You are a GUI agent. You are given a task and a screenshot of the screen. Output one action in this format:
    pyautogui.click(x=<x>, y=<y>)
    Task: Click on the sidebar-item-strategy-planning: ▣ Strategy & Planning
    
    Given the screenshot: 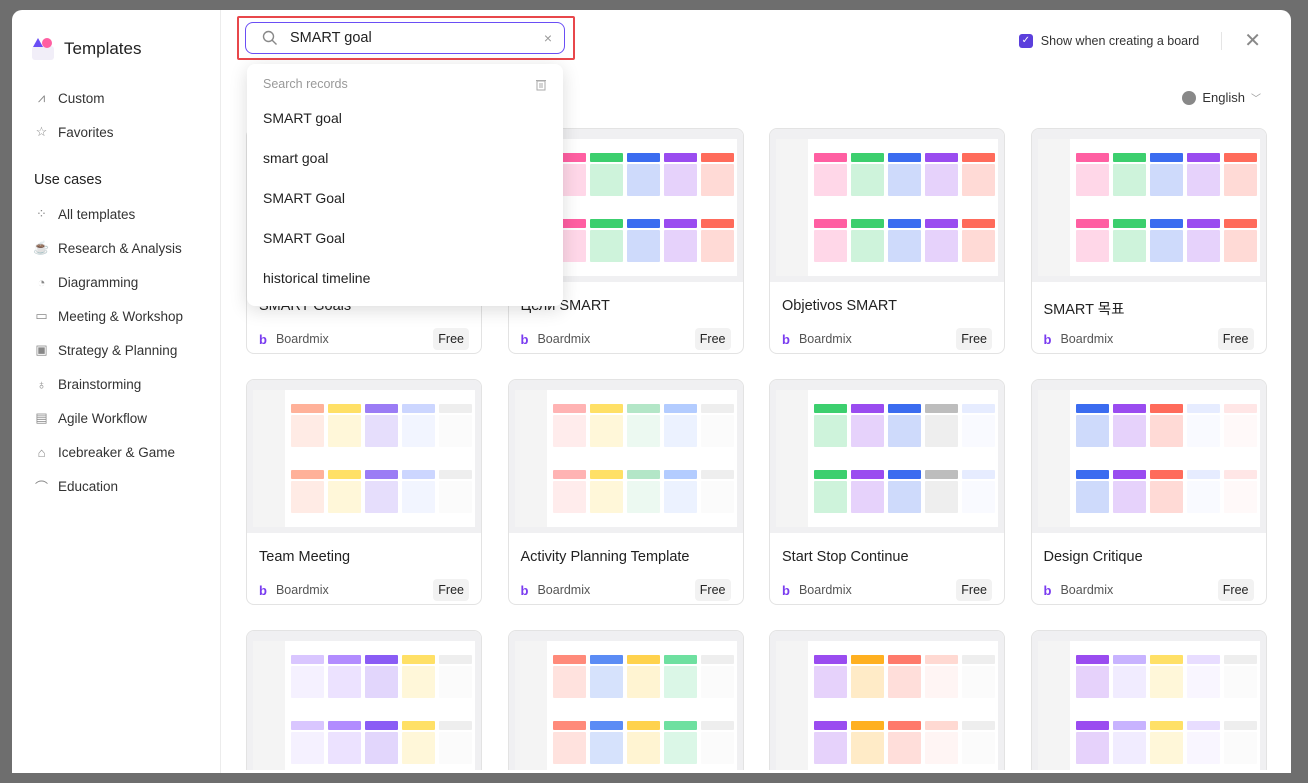 What is the action you would take?
    pyautogui.click(x=124, y=350)
    